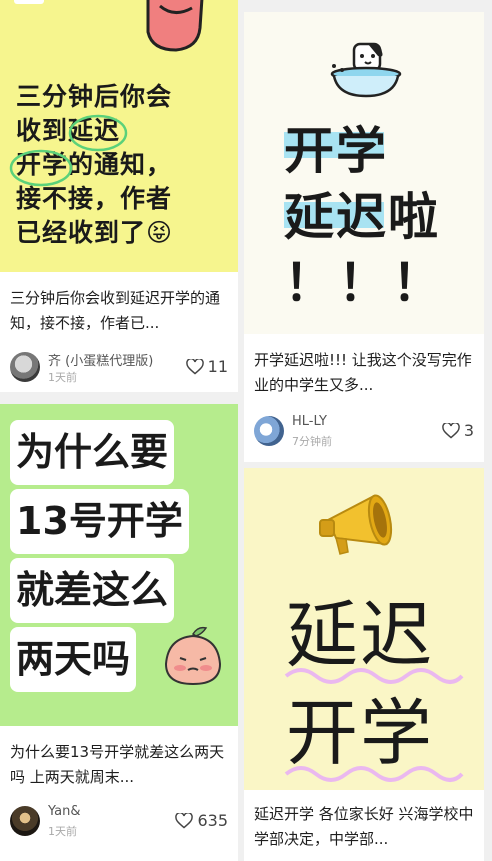 Image resolution: width=492 pixels, height=861 pixels. Describe the element at coordinates (100, 359) in the screenshot. I see `card-1-author-name: 齐 (小蛋糕代理版)` at that location.